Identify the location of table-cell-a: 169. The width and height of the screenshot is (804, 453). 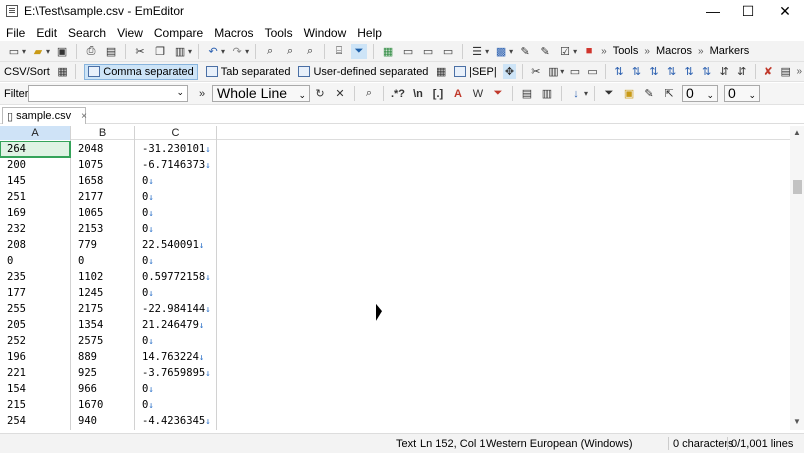
(35, 213).